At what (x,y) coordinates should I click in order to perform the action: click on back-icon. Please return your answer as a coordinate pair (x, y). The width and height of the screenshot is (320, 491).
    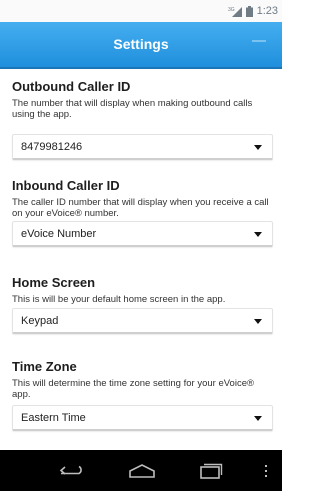
    Looking at the image, I should click on (70, 470).